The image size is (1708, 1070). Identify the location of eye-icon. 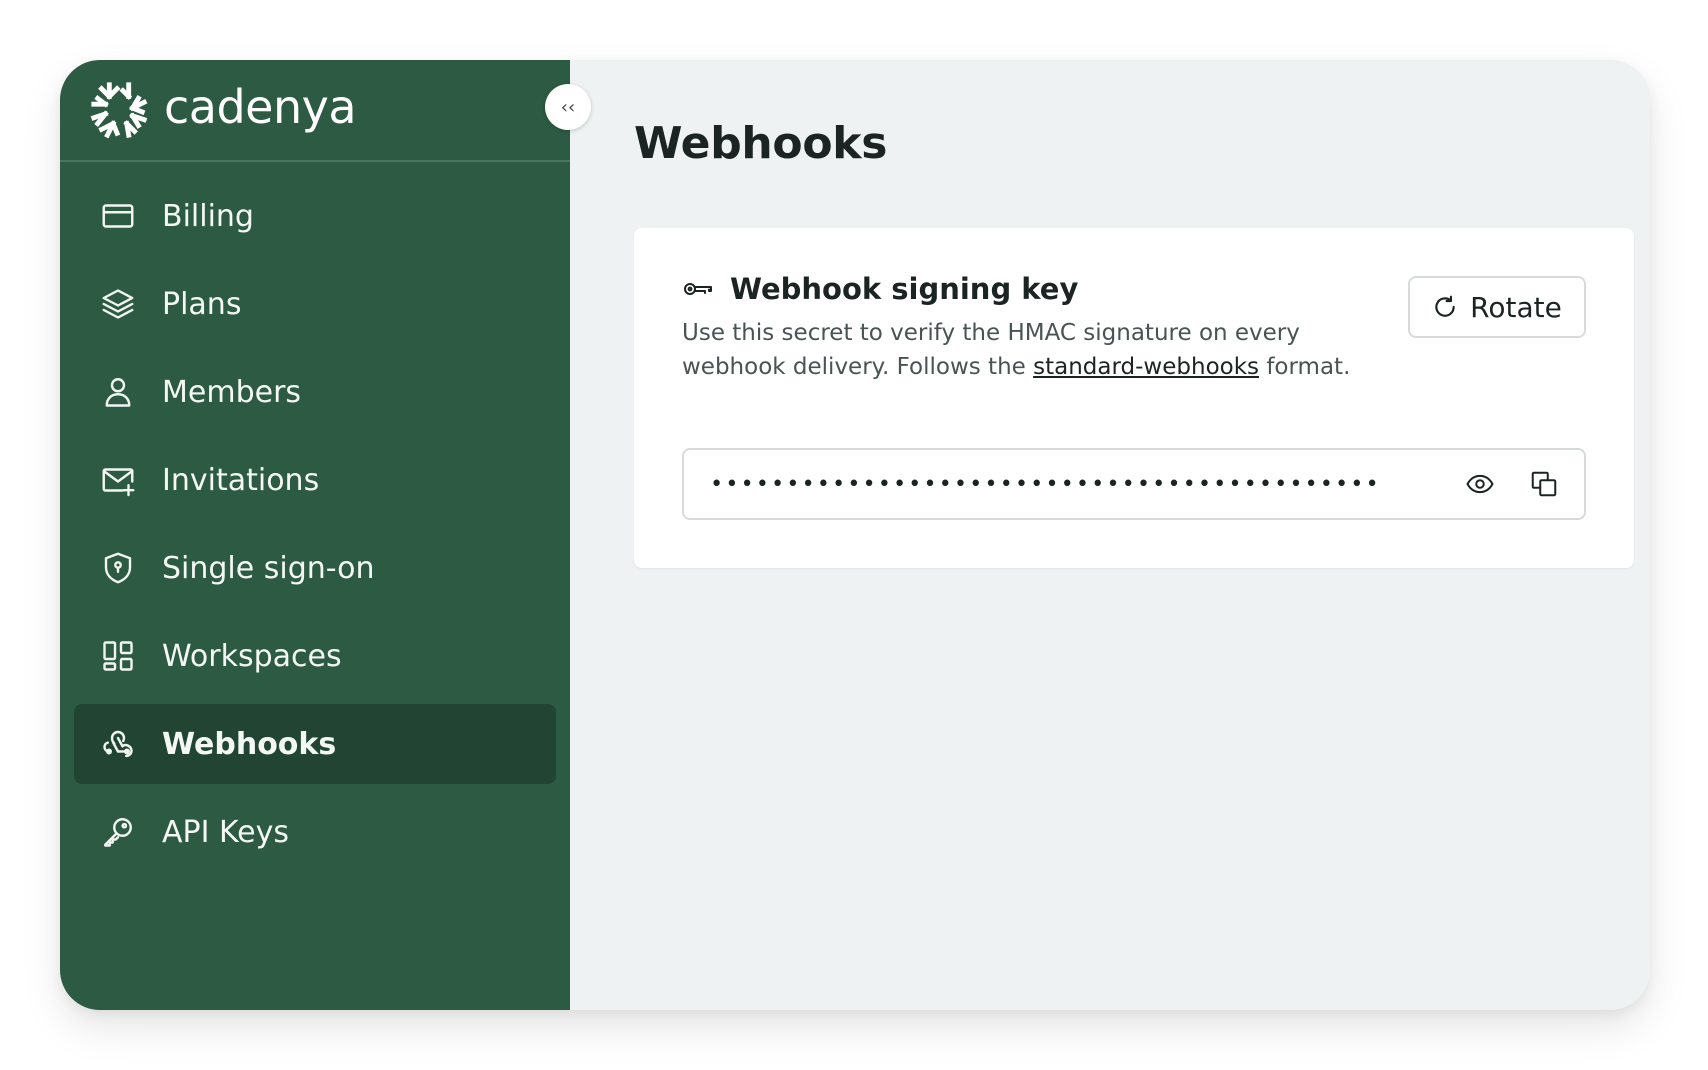
(1480, 484).